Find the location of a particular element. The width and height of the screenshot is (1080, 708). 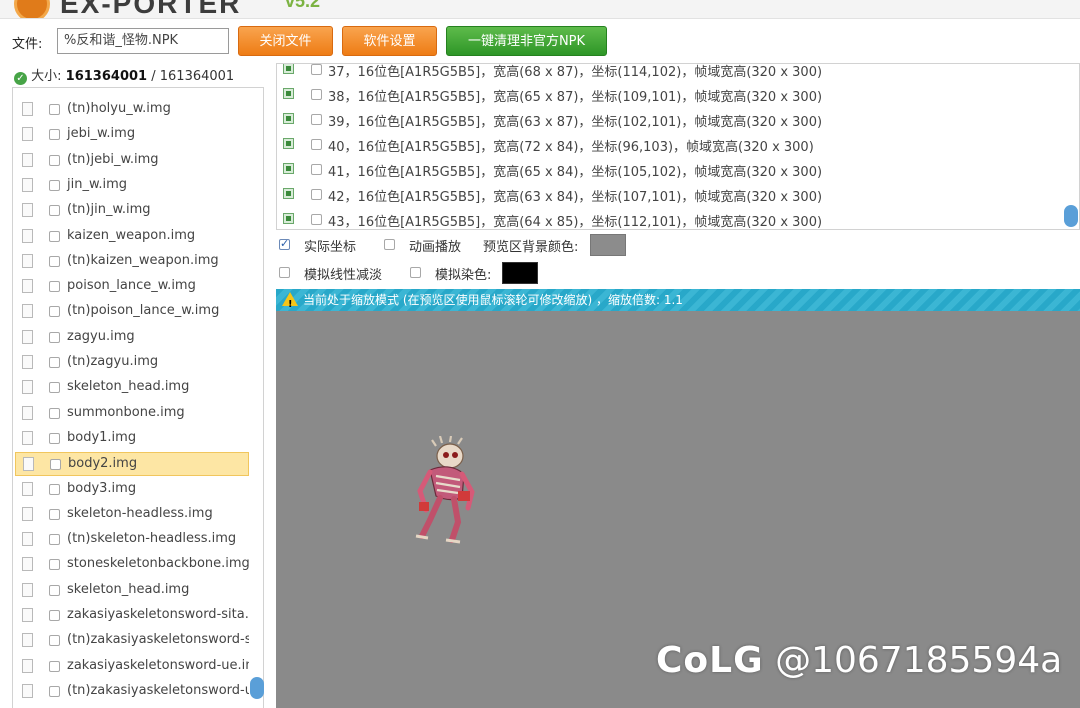

size-total: 161364001 is located at coordinates (197, 76).